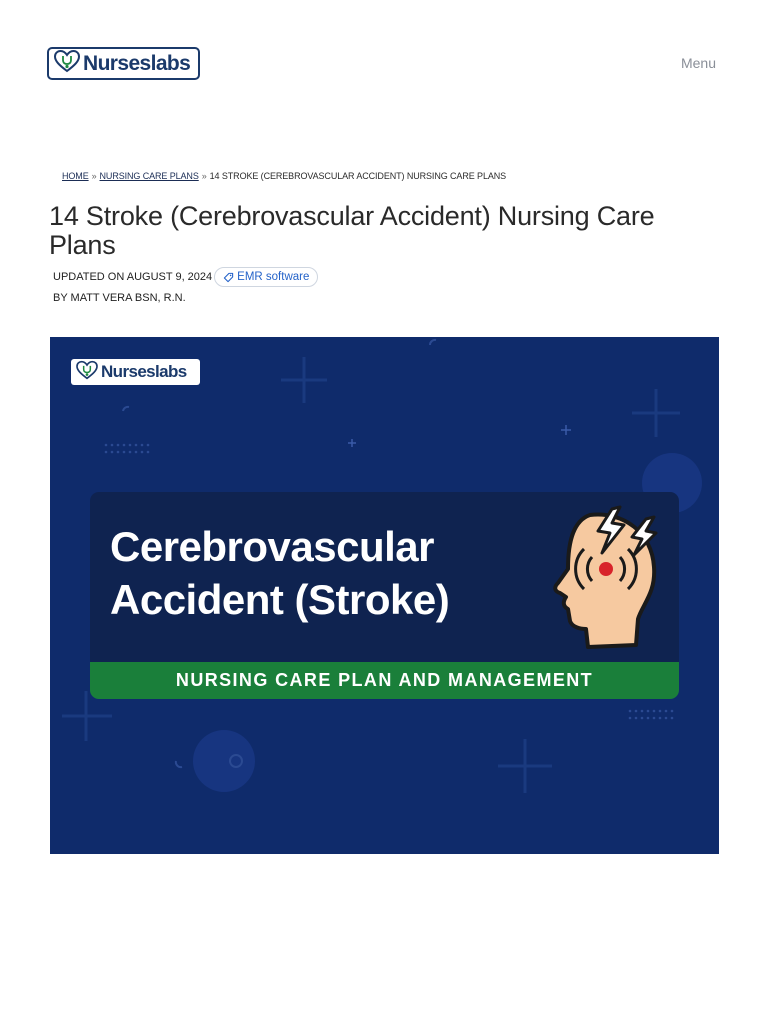  Describe the element at coordinates (228, 277) in the screenshot. I see `tag-icon` at that location.